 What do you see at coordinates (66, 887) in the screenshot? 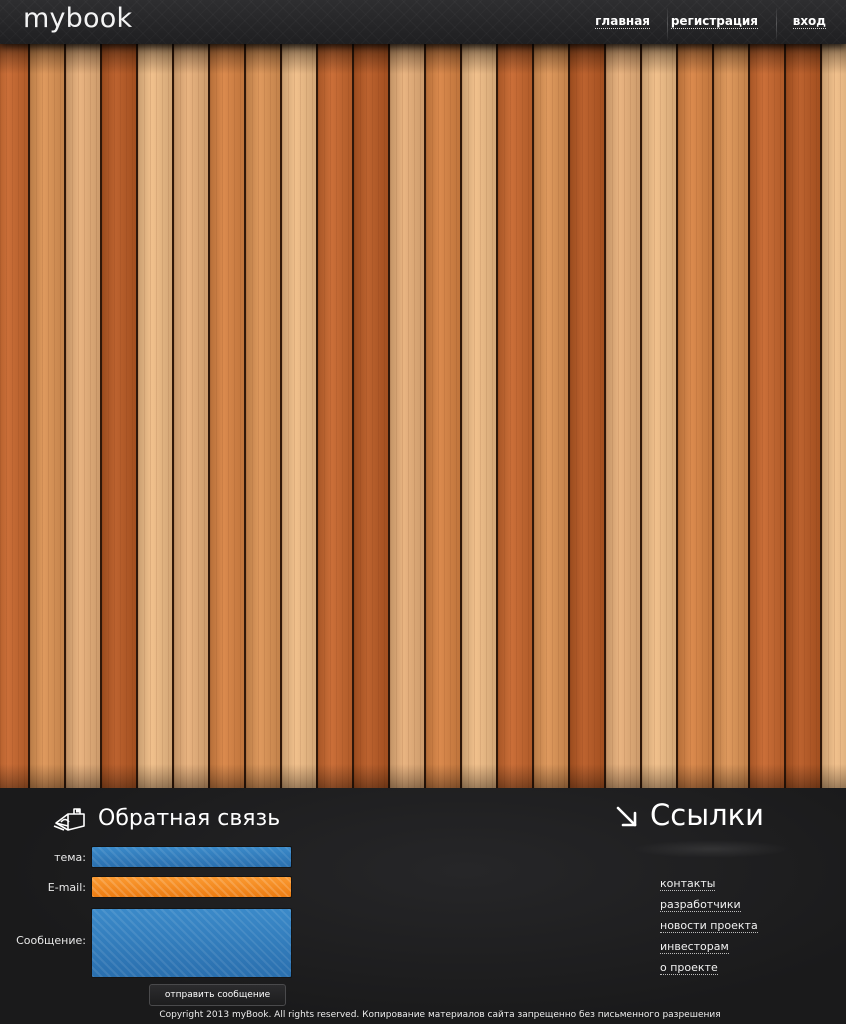
I see `email-label: E-mail:` at bounding box center [66, 887].